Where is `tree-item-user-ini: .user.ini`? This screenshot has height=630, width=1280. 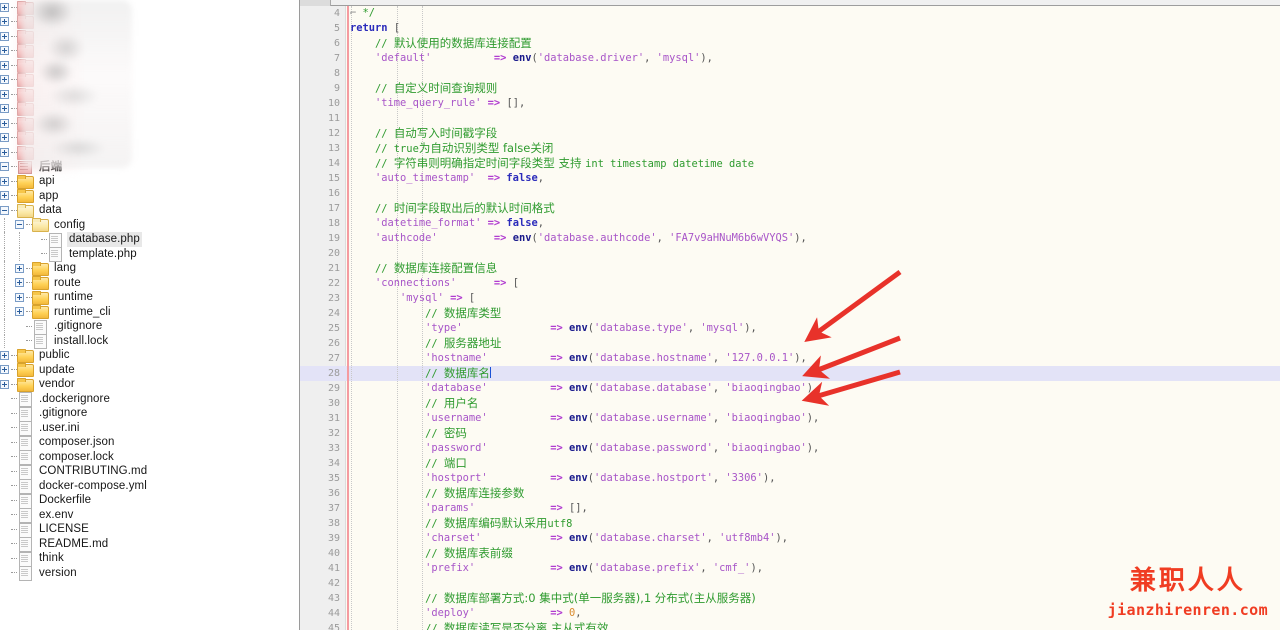 tree-item-user-ini: .user.ini is located at coordinates (150, 429).